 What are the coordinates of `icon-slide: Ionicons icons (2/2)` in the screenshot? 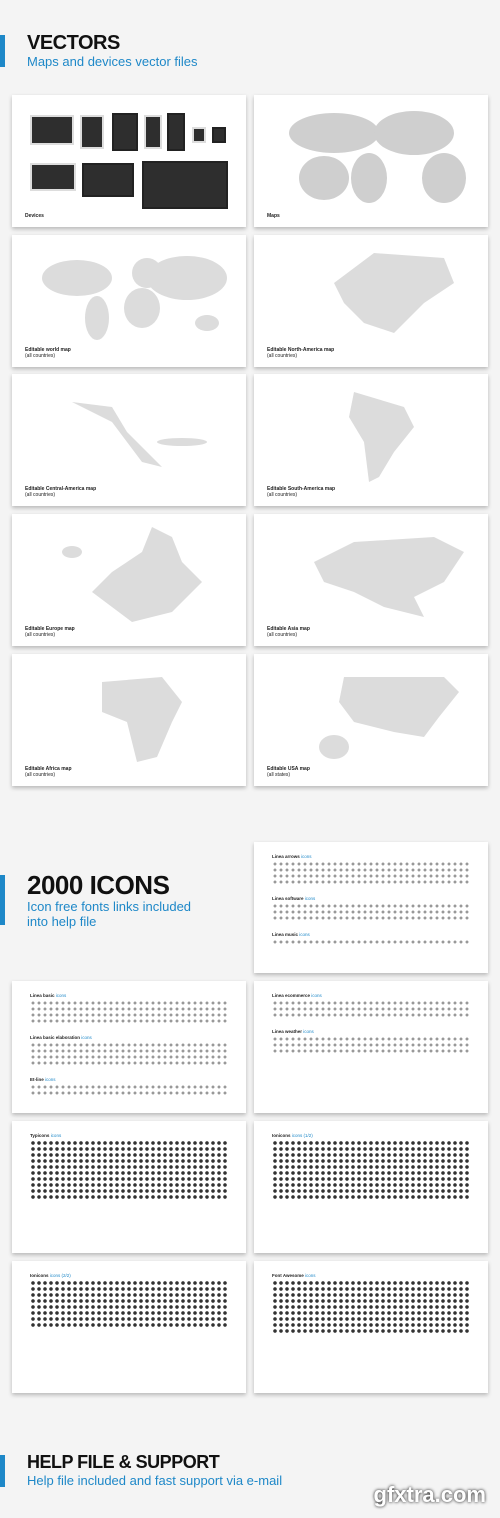 It's located at (129, 1327).